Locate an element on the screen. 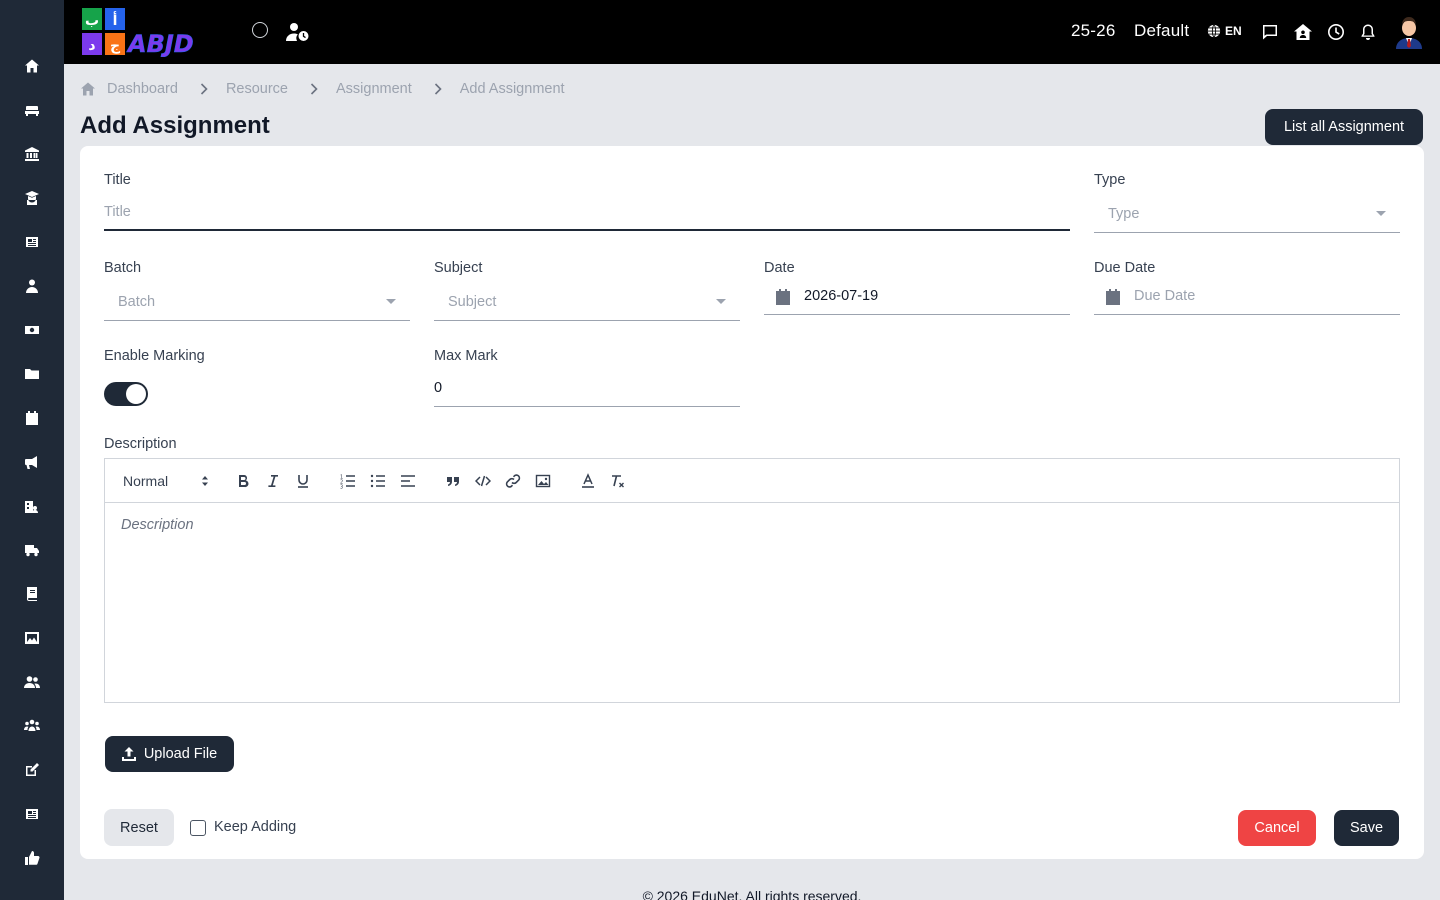 The image size is (1440, 900). sidebar-item-hostel is located at coordinates (32, 506).